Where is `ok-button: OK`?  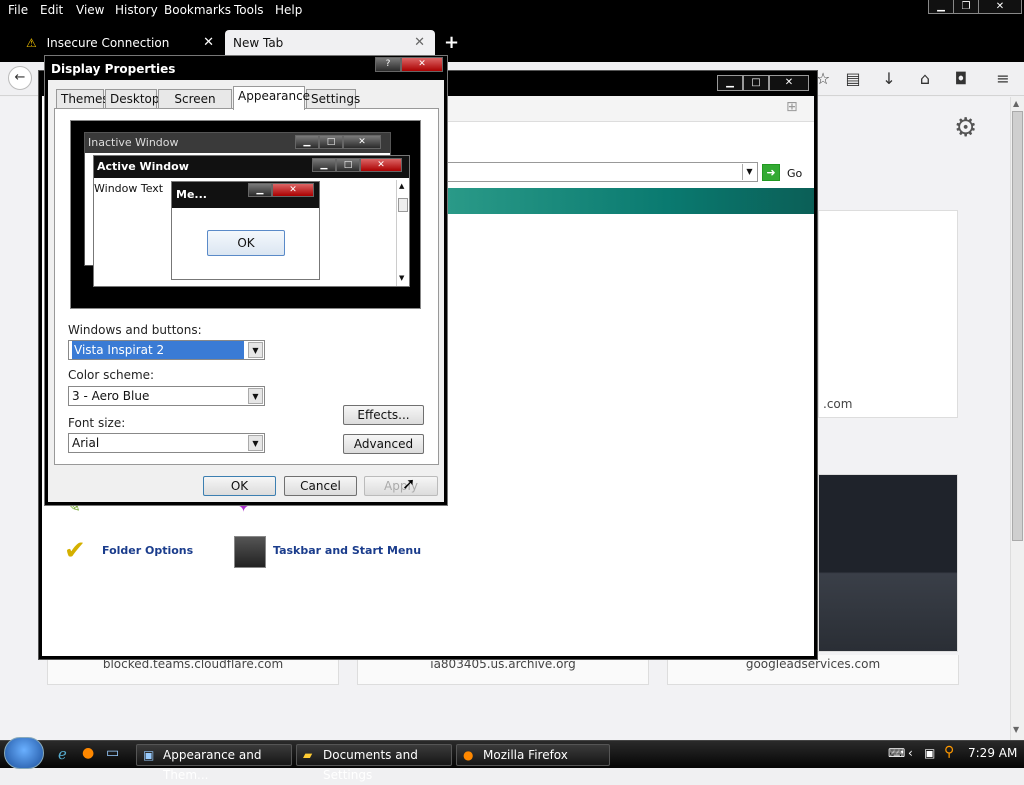 ok-button: OK is located at coordinates (239, 486).